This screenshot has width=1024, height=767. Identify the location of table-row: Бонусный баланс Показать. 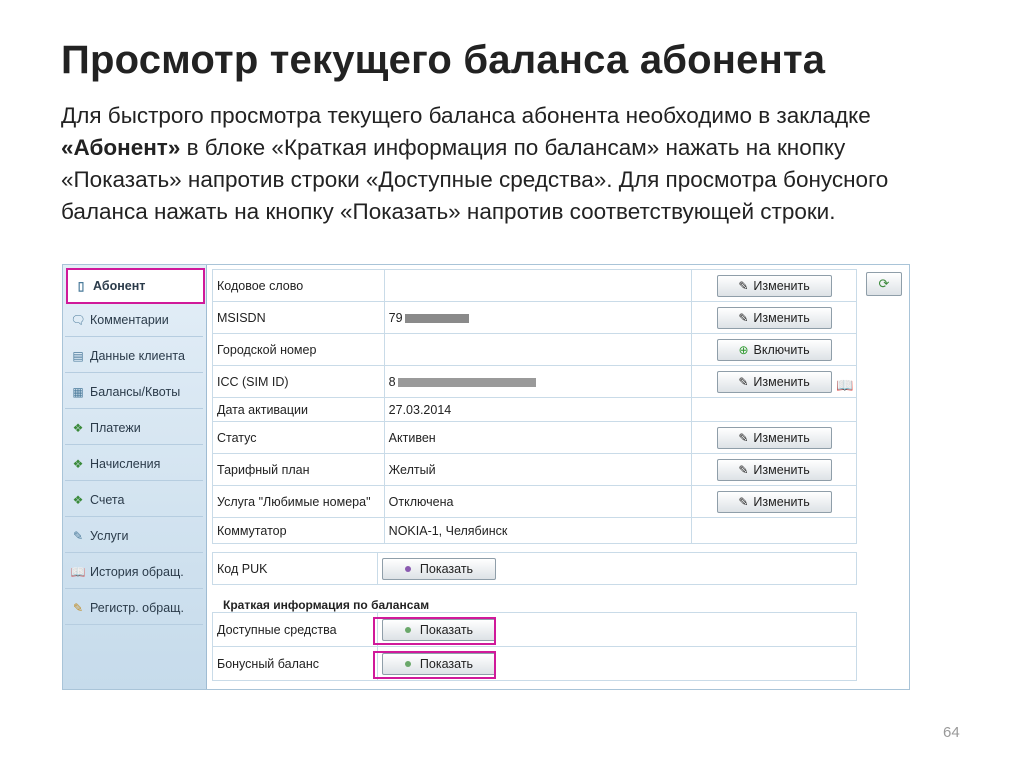
(534, 663).